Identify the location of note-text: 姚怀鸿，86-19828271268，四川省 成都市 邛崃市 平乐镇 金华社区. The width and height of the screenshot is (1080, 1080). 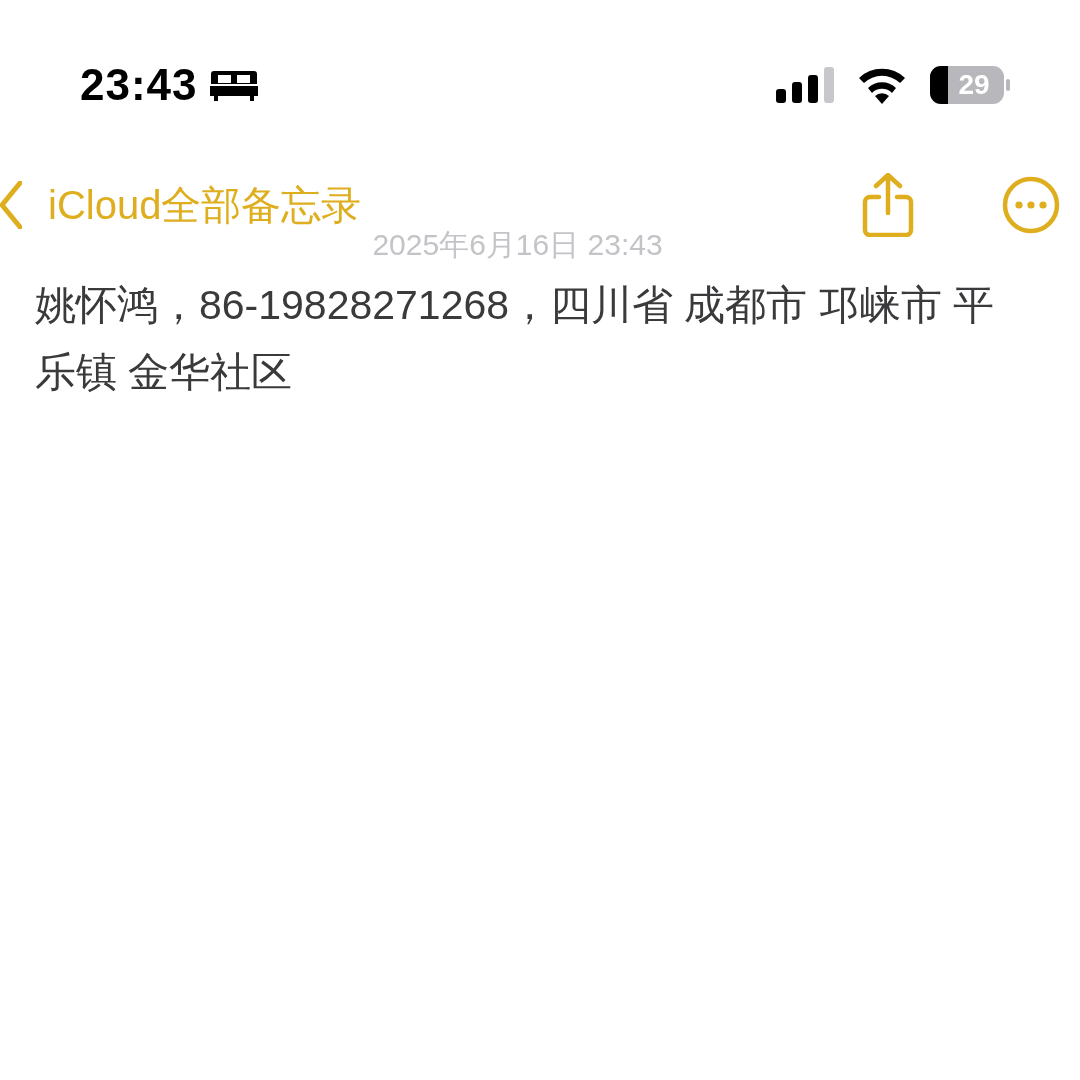
(515, 339).